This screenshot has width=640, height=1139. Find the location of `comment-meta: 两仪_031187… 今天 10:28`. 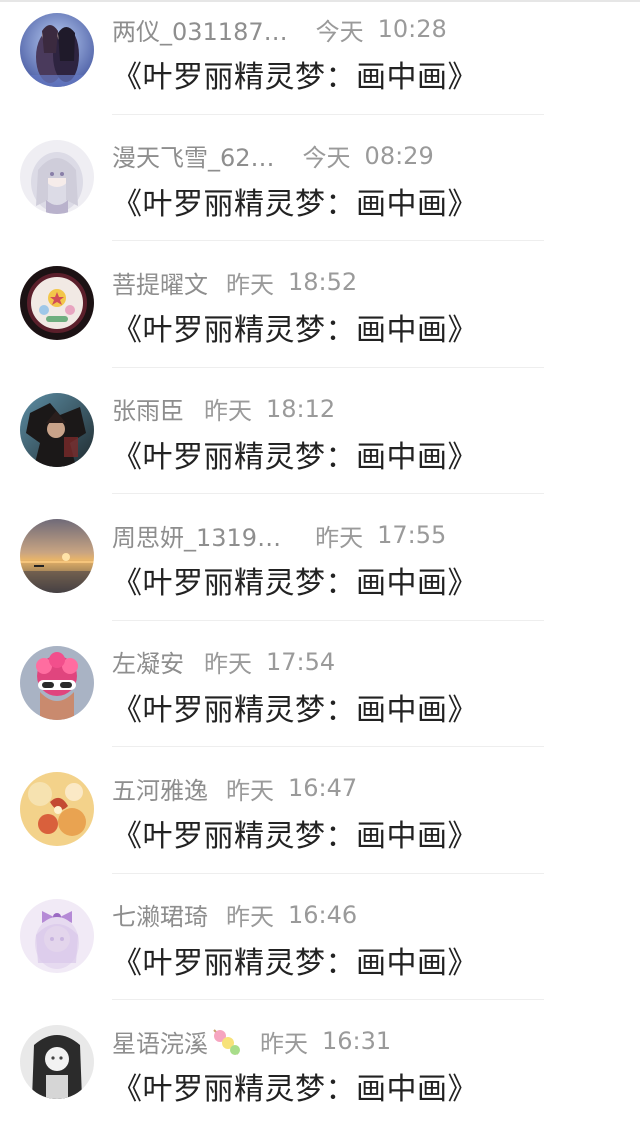

comment-meta: 两仪_031187… 今天 10:28 is located at coordinates (279, 29).